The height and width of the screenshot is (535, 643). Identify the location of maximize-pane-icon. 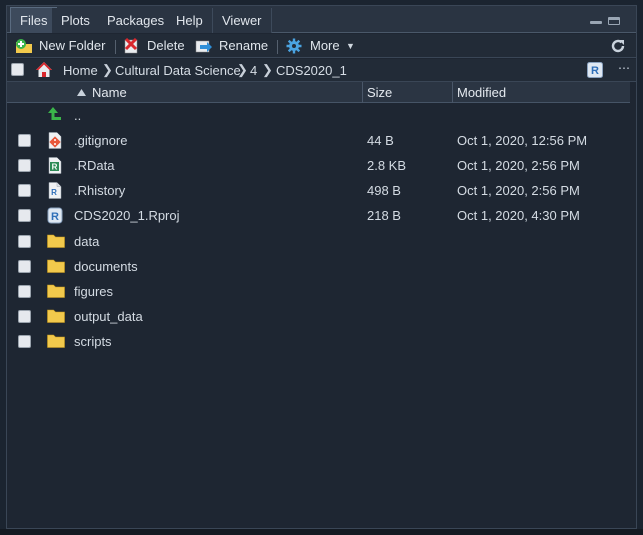
(614, 21).